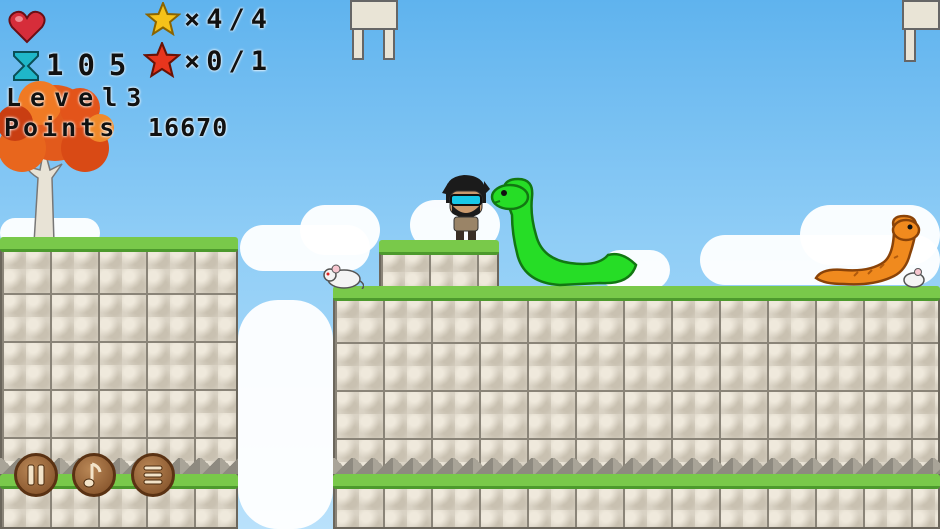 The image size is (940, 529). What do you see at coordinates (188, 127) in the screenshot?
I see `points-value: 16670` at bounding box center [188, 127].